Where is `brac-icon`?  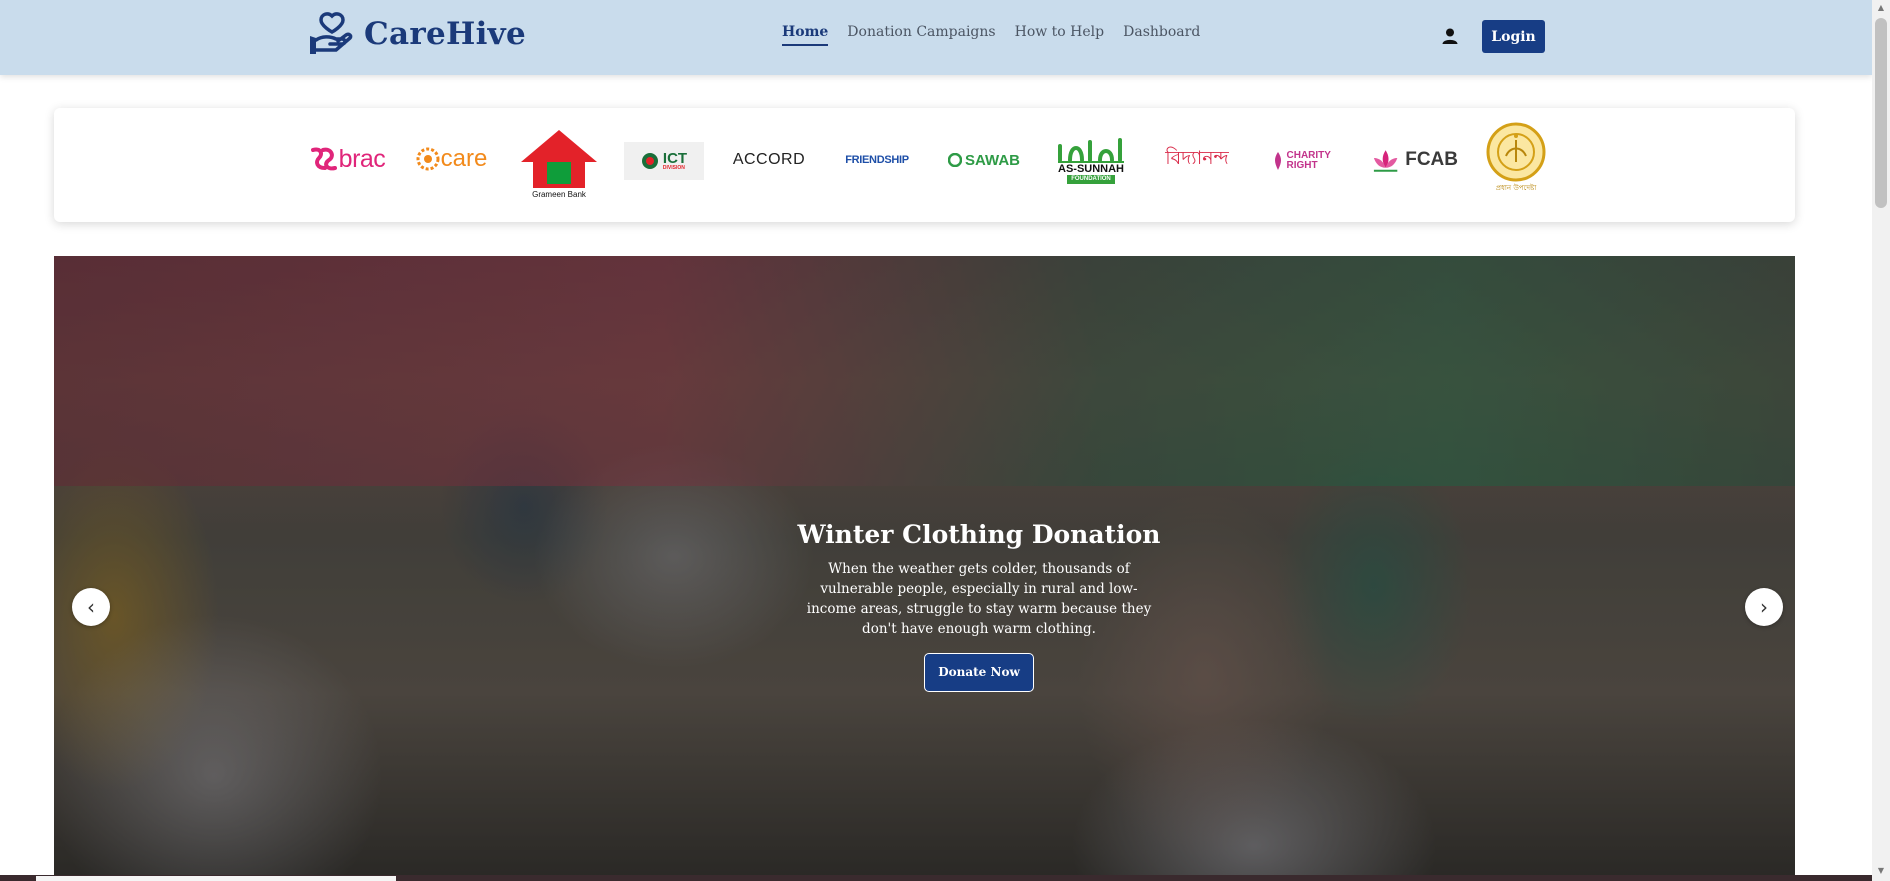 brac-icon is located at coordinates (323, 159).